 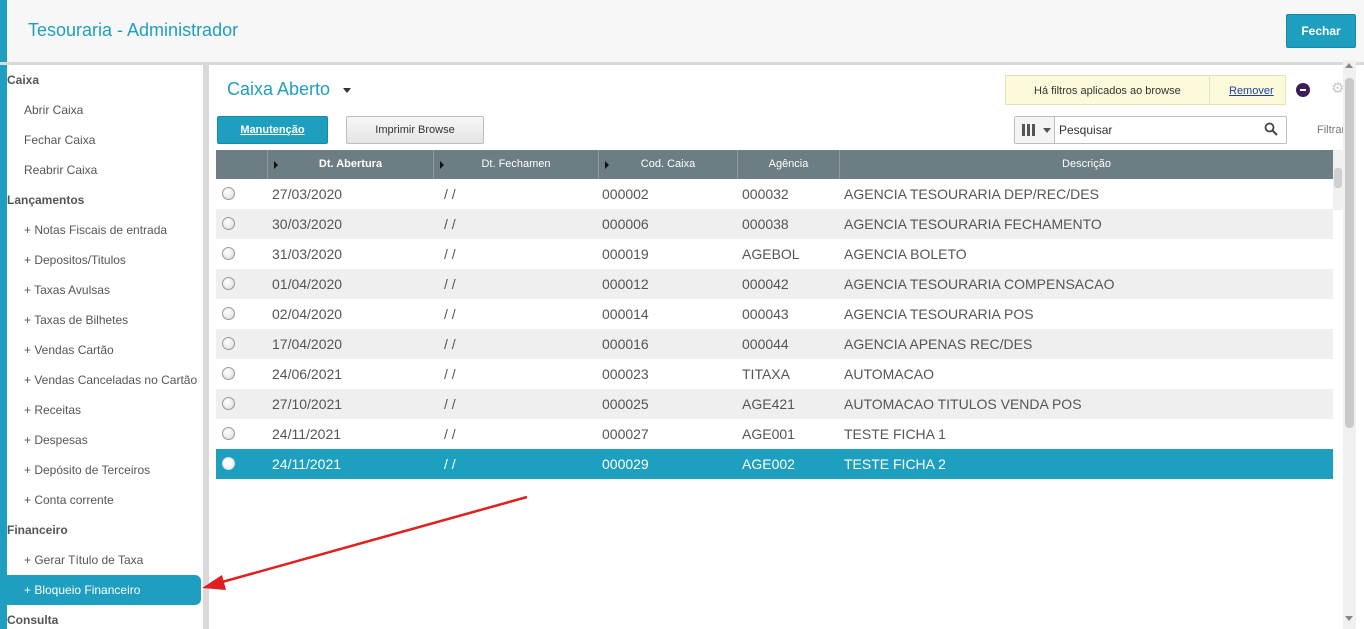 I want to click on sidebar-item: + Conta corrente, so click(x=105, y=500).